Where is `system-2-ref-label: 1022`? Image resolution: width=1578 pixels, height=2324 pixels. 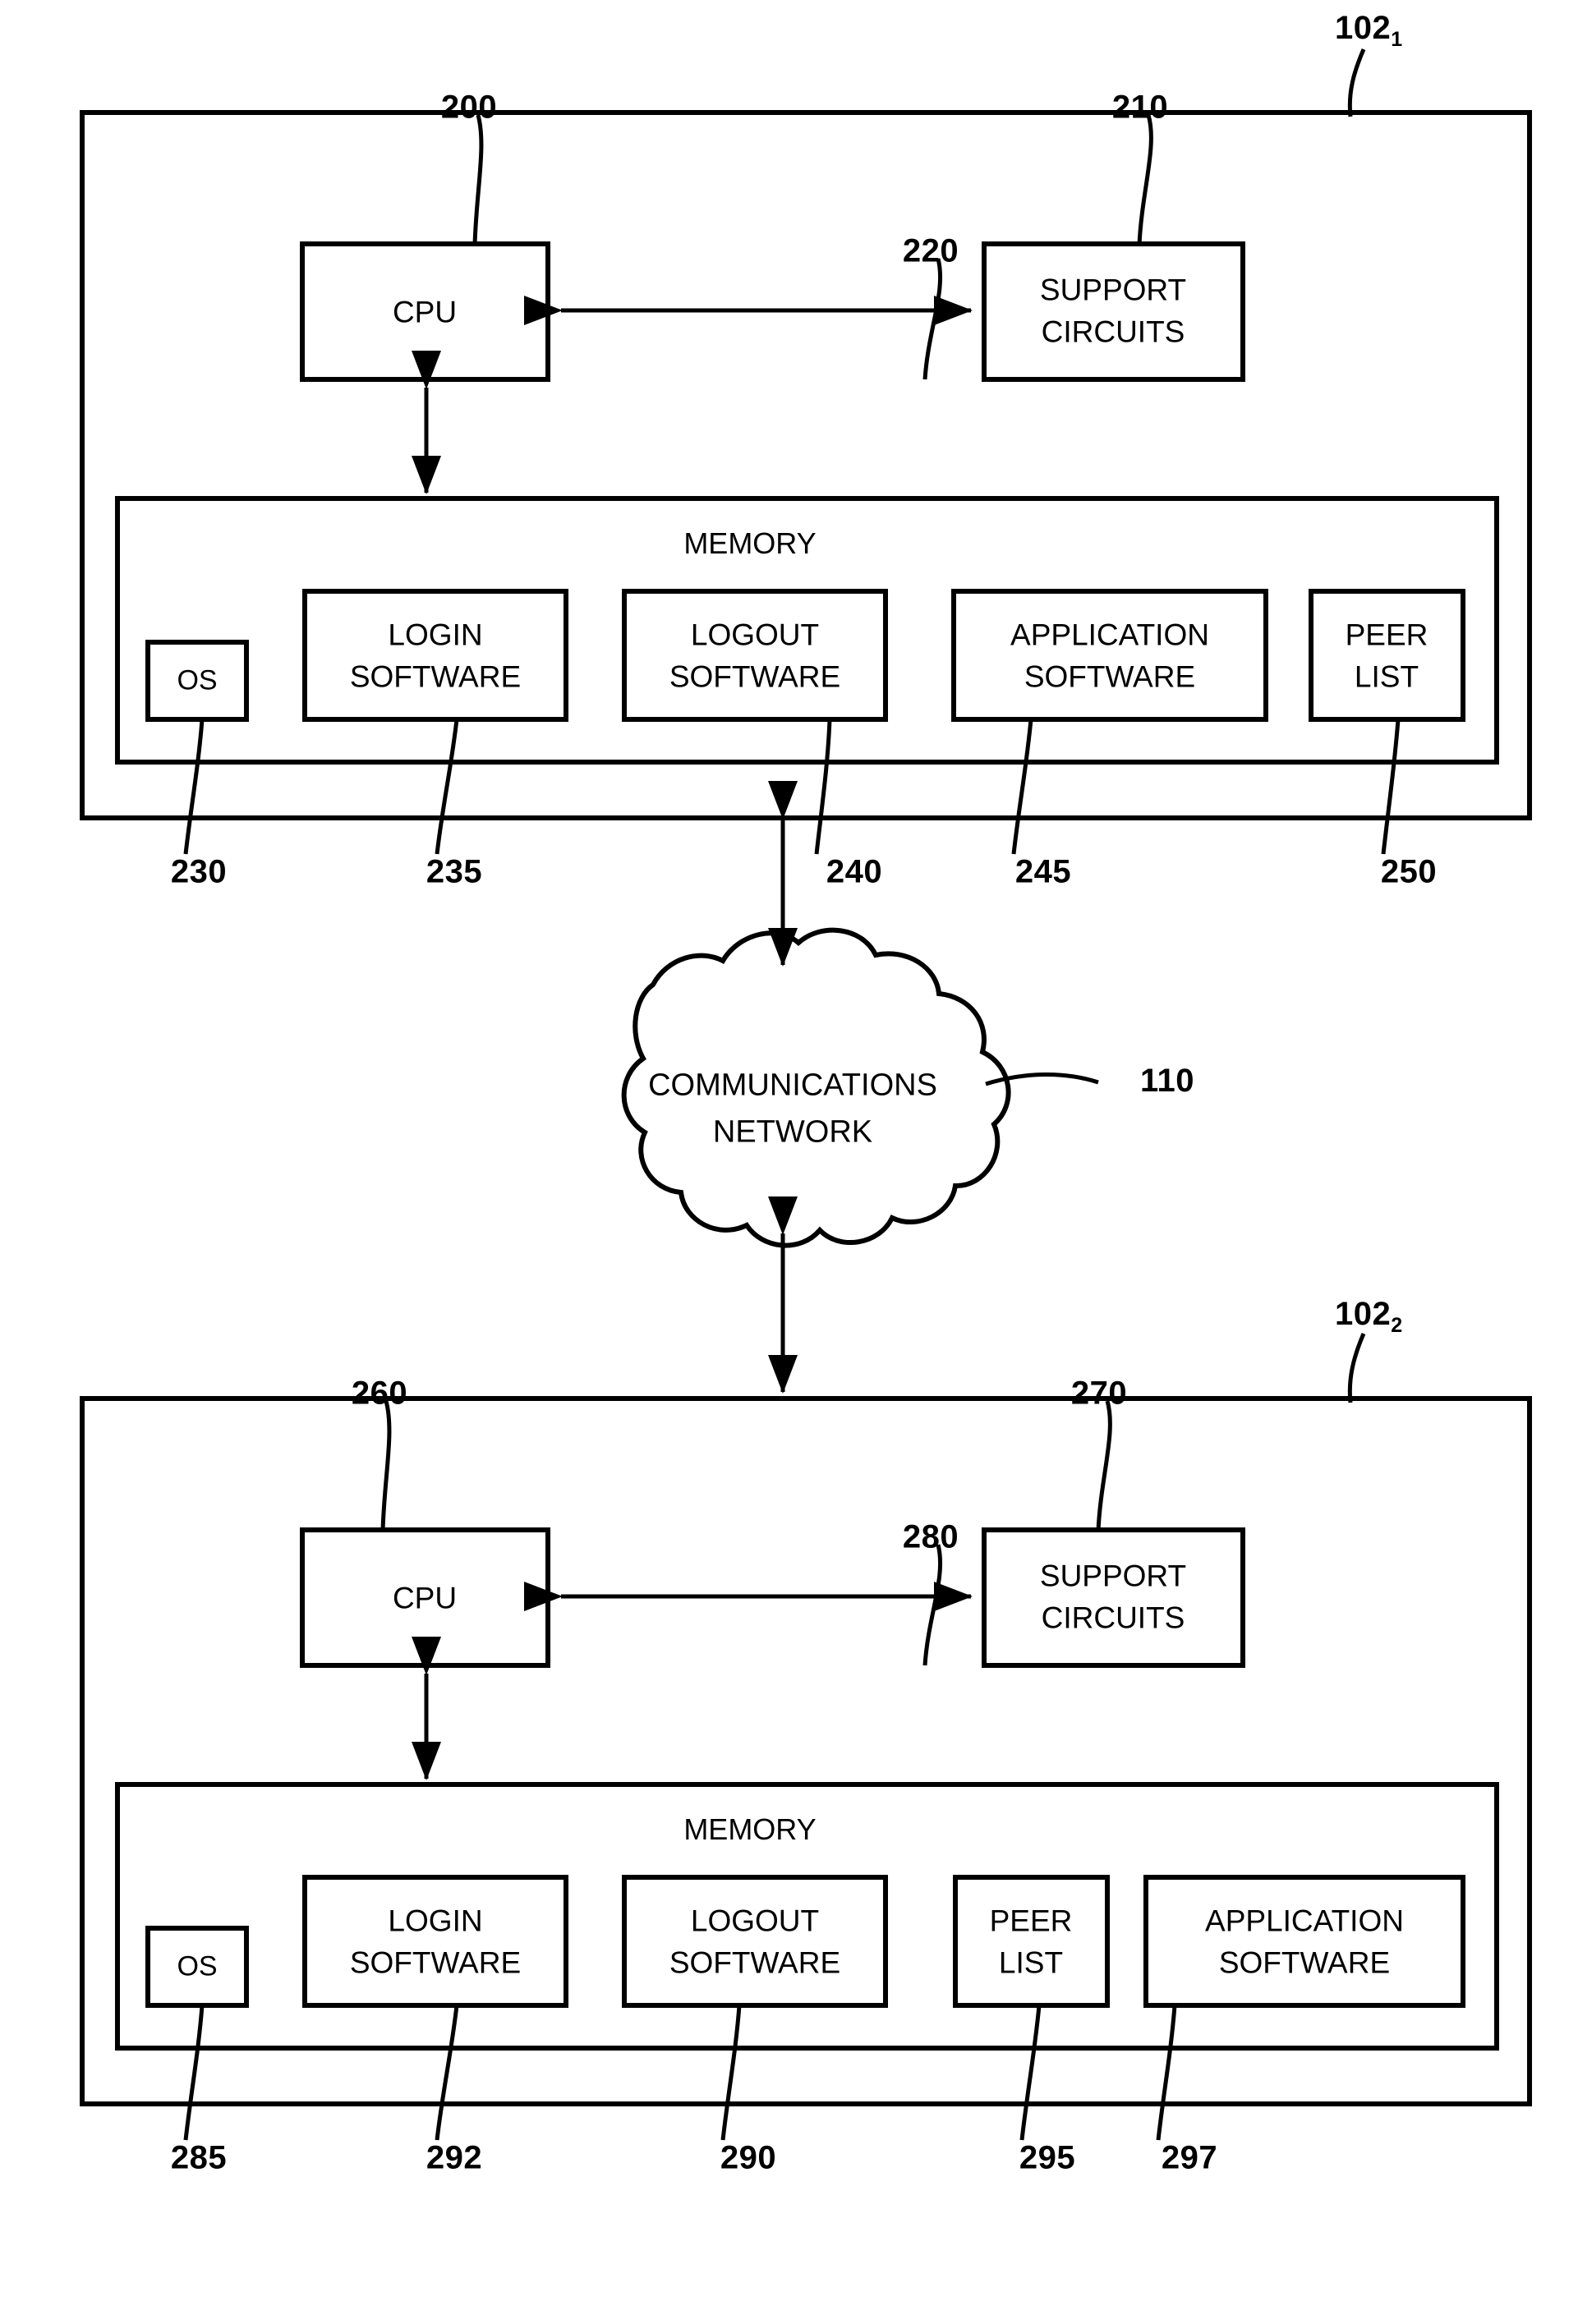
system-2-ref-label: 1022 is located at coordinates (1369, 1316).